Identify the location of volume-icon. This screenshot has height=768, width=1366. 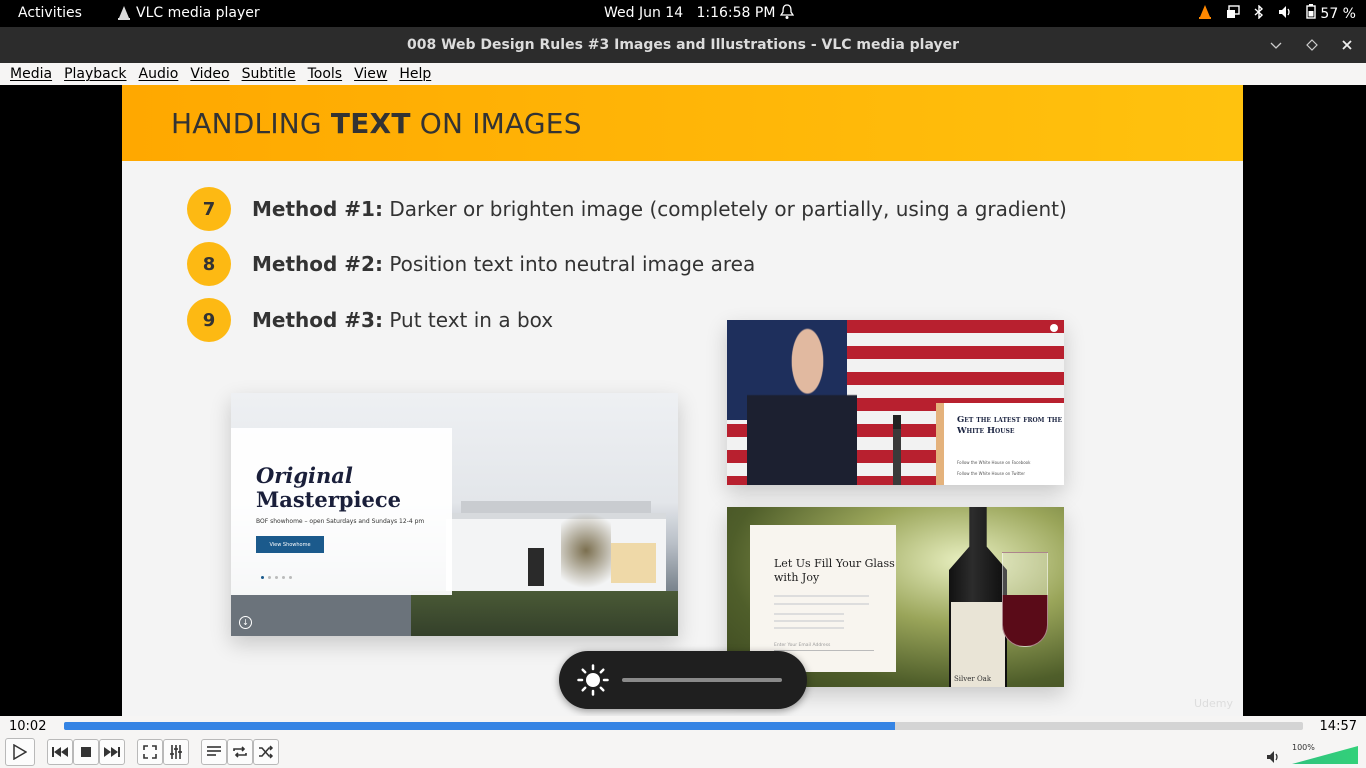
(1285, 14).